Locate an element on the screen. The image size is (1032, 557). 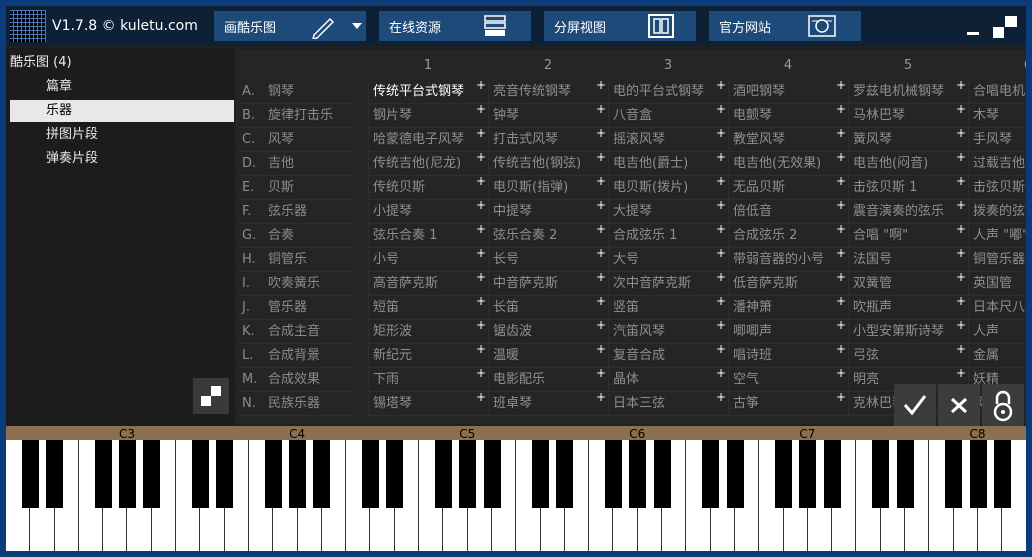
instrument-cell: 电的平台式钢琴 + is located at coordinates (668, 92).